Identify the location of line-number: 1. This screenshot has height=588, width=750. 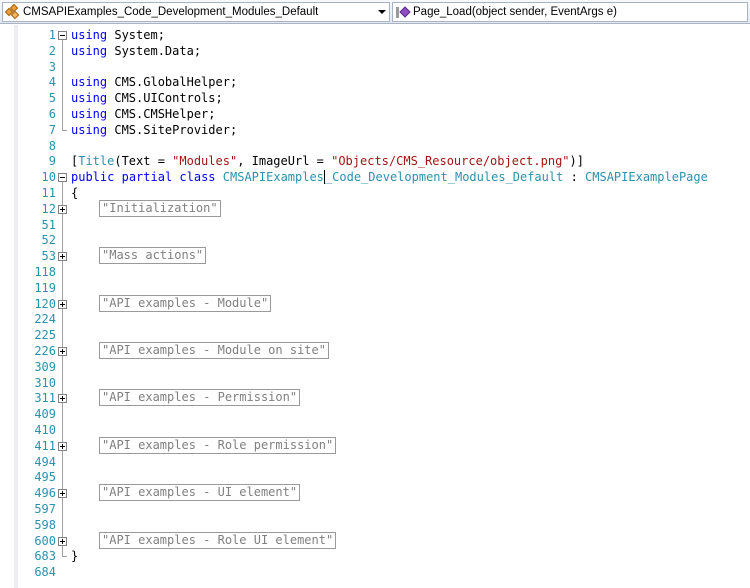
(52, 35).